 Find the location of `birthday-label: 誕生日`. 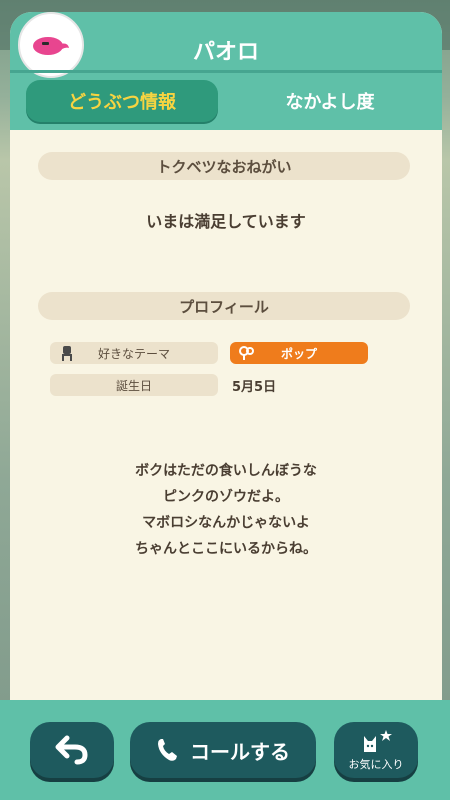

birthday-label: 誕生日 is located at coordinates (134, 385).